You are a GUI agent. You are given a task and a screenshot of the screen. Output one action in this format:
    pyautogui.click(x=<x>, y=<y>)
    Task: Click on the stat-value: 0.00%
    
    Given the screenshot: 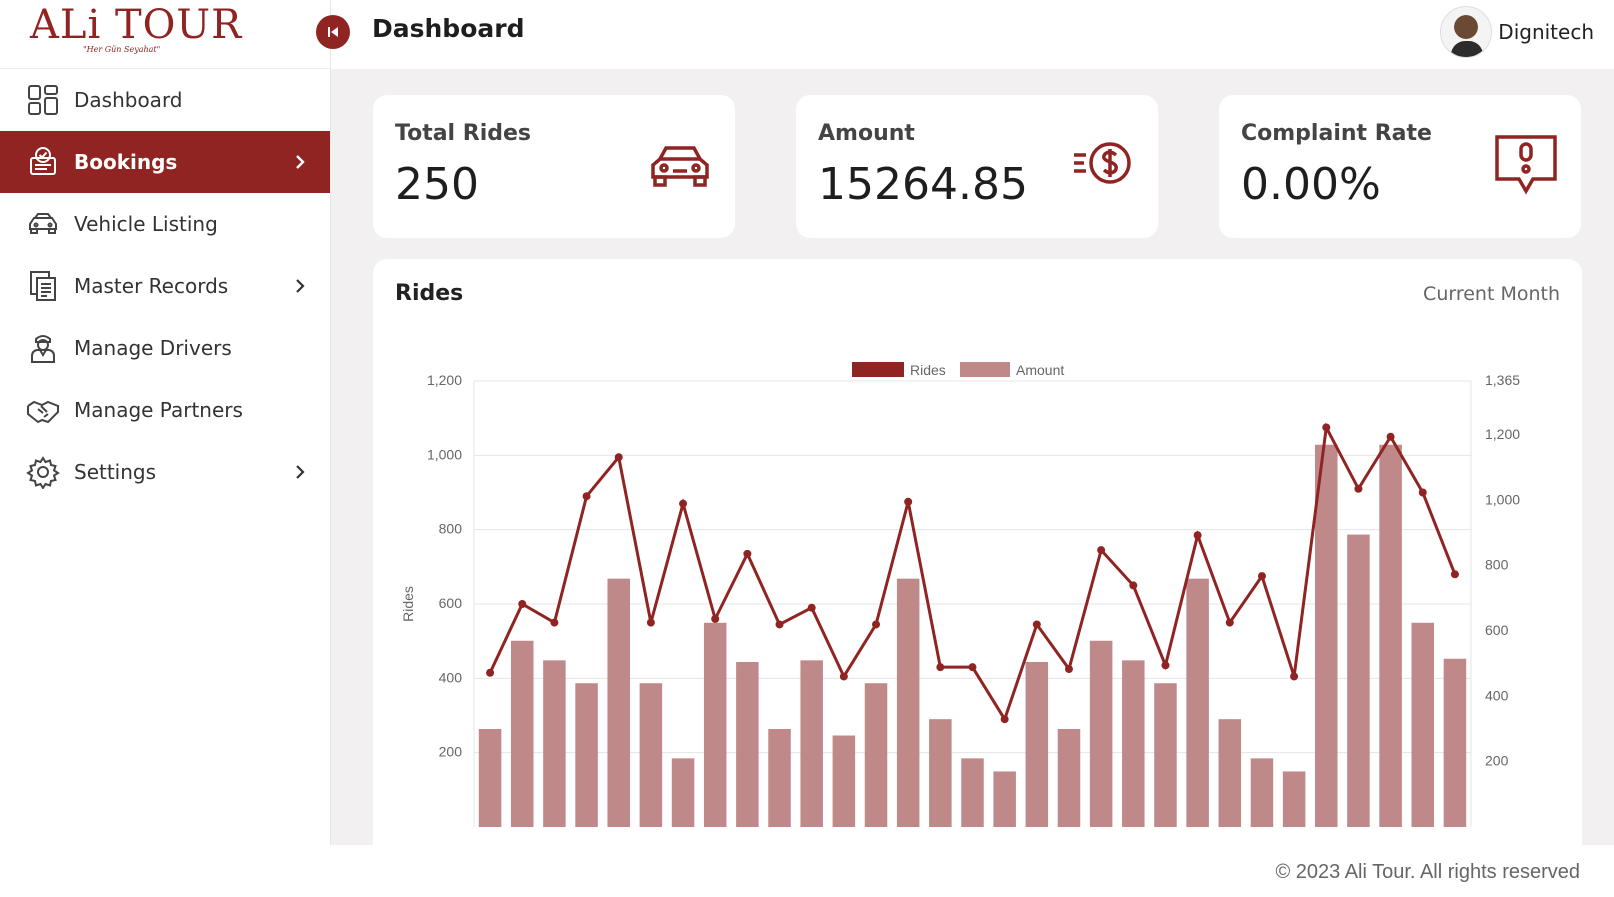 What is the action you would take?
    pyautogui.click(x=1311, y=184)
    